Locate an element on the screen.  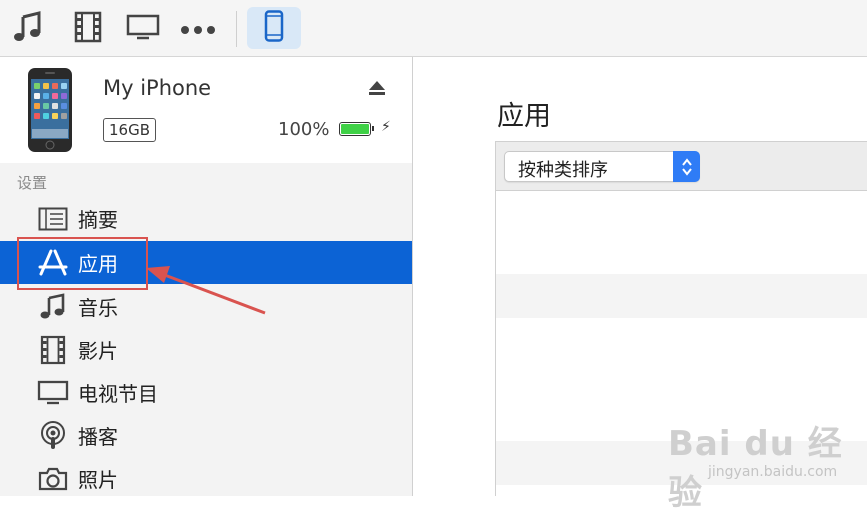
iphone-icon is located at coordinates (274, 28).